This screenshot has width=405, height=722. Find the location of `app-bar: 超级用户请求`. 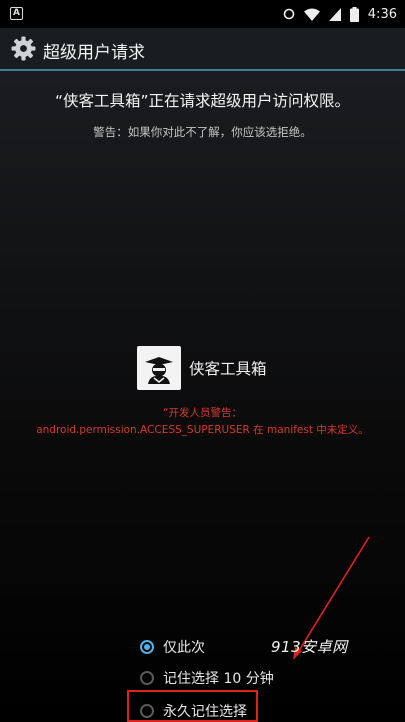

app-bar: 超级用户请求 is located at coordinates (202, 49).